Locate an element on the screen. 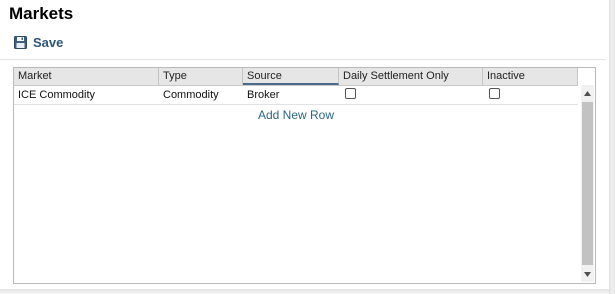 Image resolution: width=615 pixels, height=294 pixels. window-edge is located at coordinates (612, 147).